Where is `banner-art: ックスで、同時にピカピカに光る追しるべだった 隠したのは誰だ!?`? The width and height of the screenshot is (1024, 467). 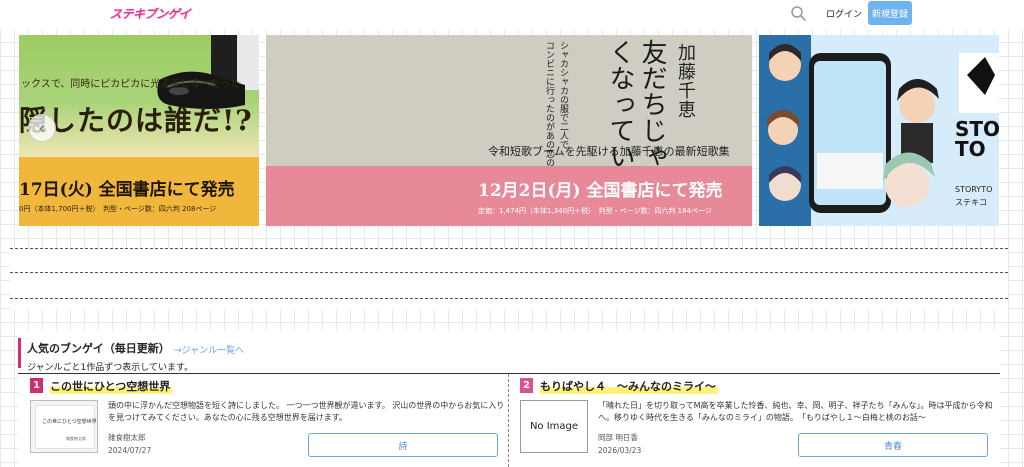 banner-art: ックスで、同時にピカピカに光る追しるべだった 隠したのは誰だ!? is located at coordinates (139, 96).